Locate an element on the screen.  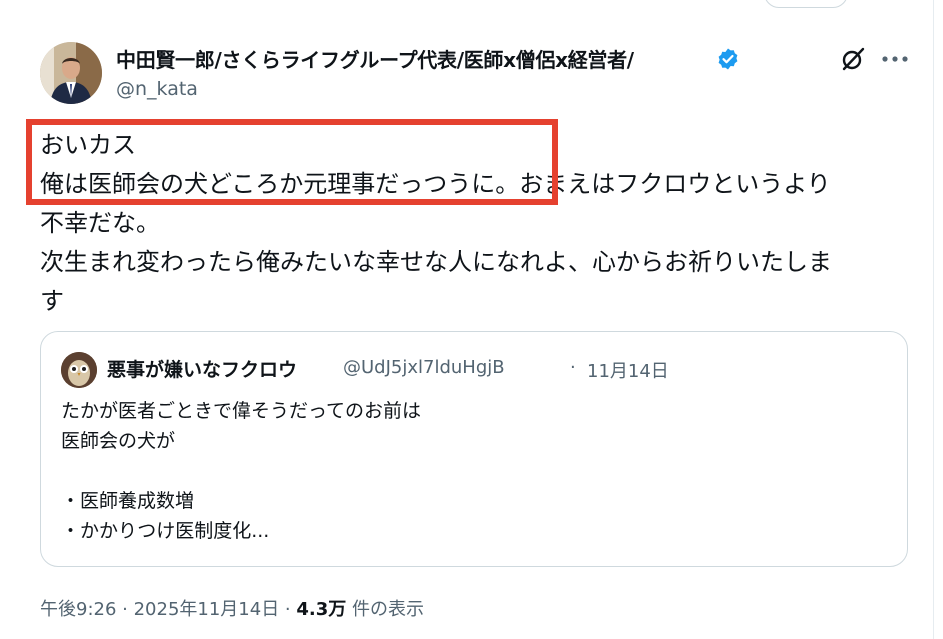
post-meta: 午後9:26 · 2025年11月14日 · 4.3万 件の表示 is located at coordinates (232, 608).